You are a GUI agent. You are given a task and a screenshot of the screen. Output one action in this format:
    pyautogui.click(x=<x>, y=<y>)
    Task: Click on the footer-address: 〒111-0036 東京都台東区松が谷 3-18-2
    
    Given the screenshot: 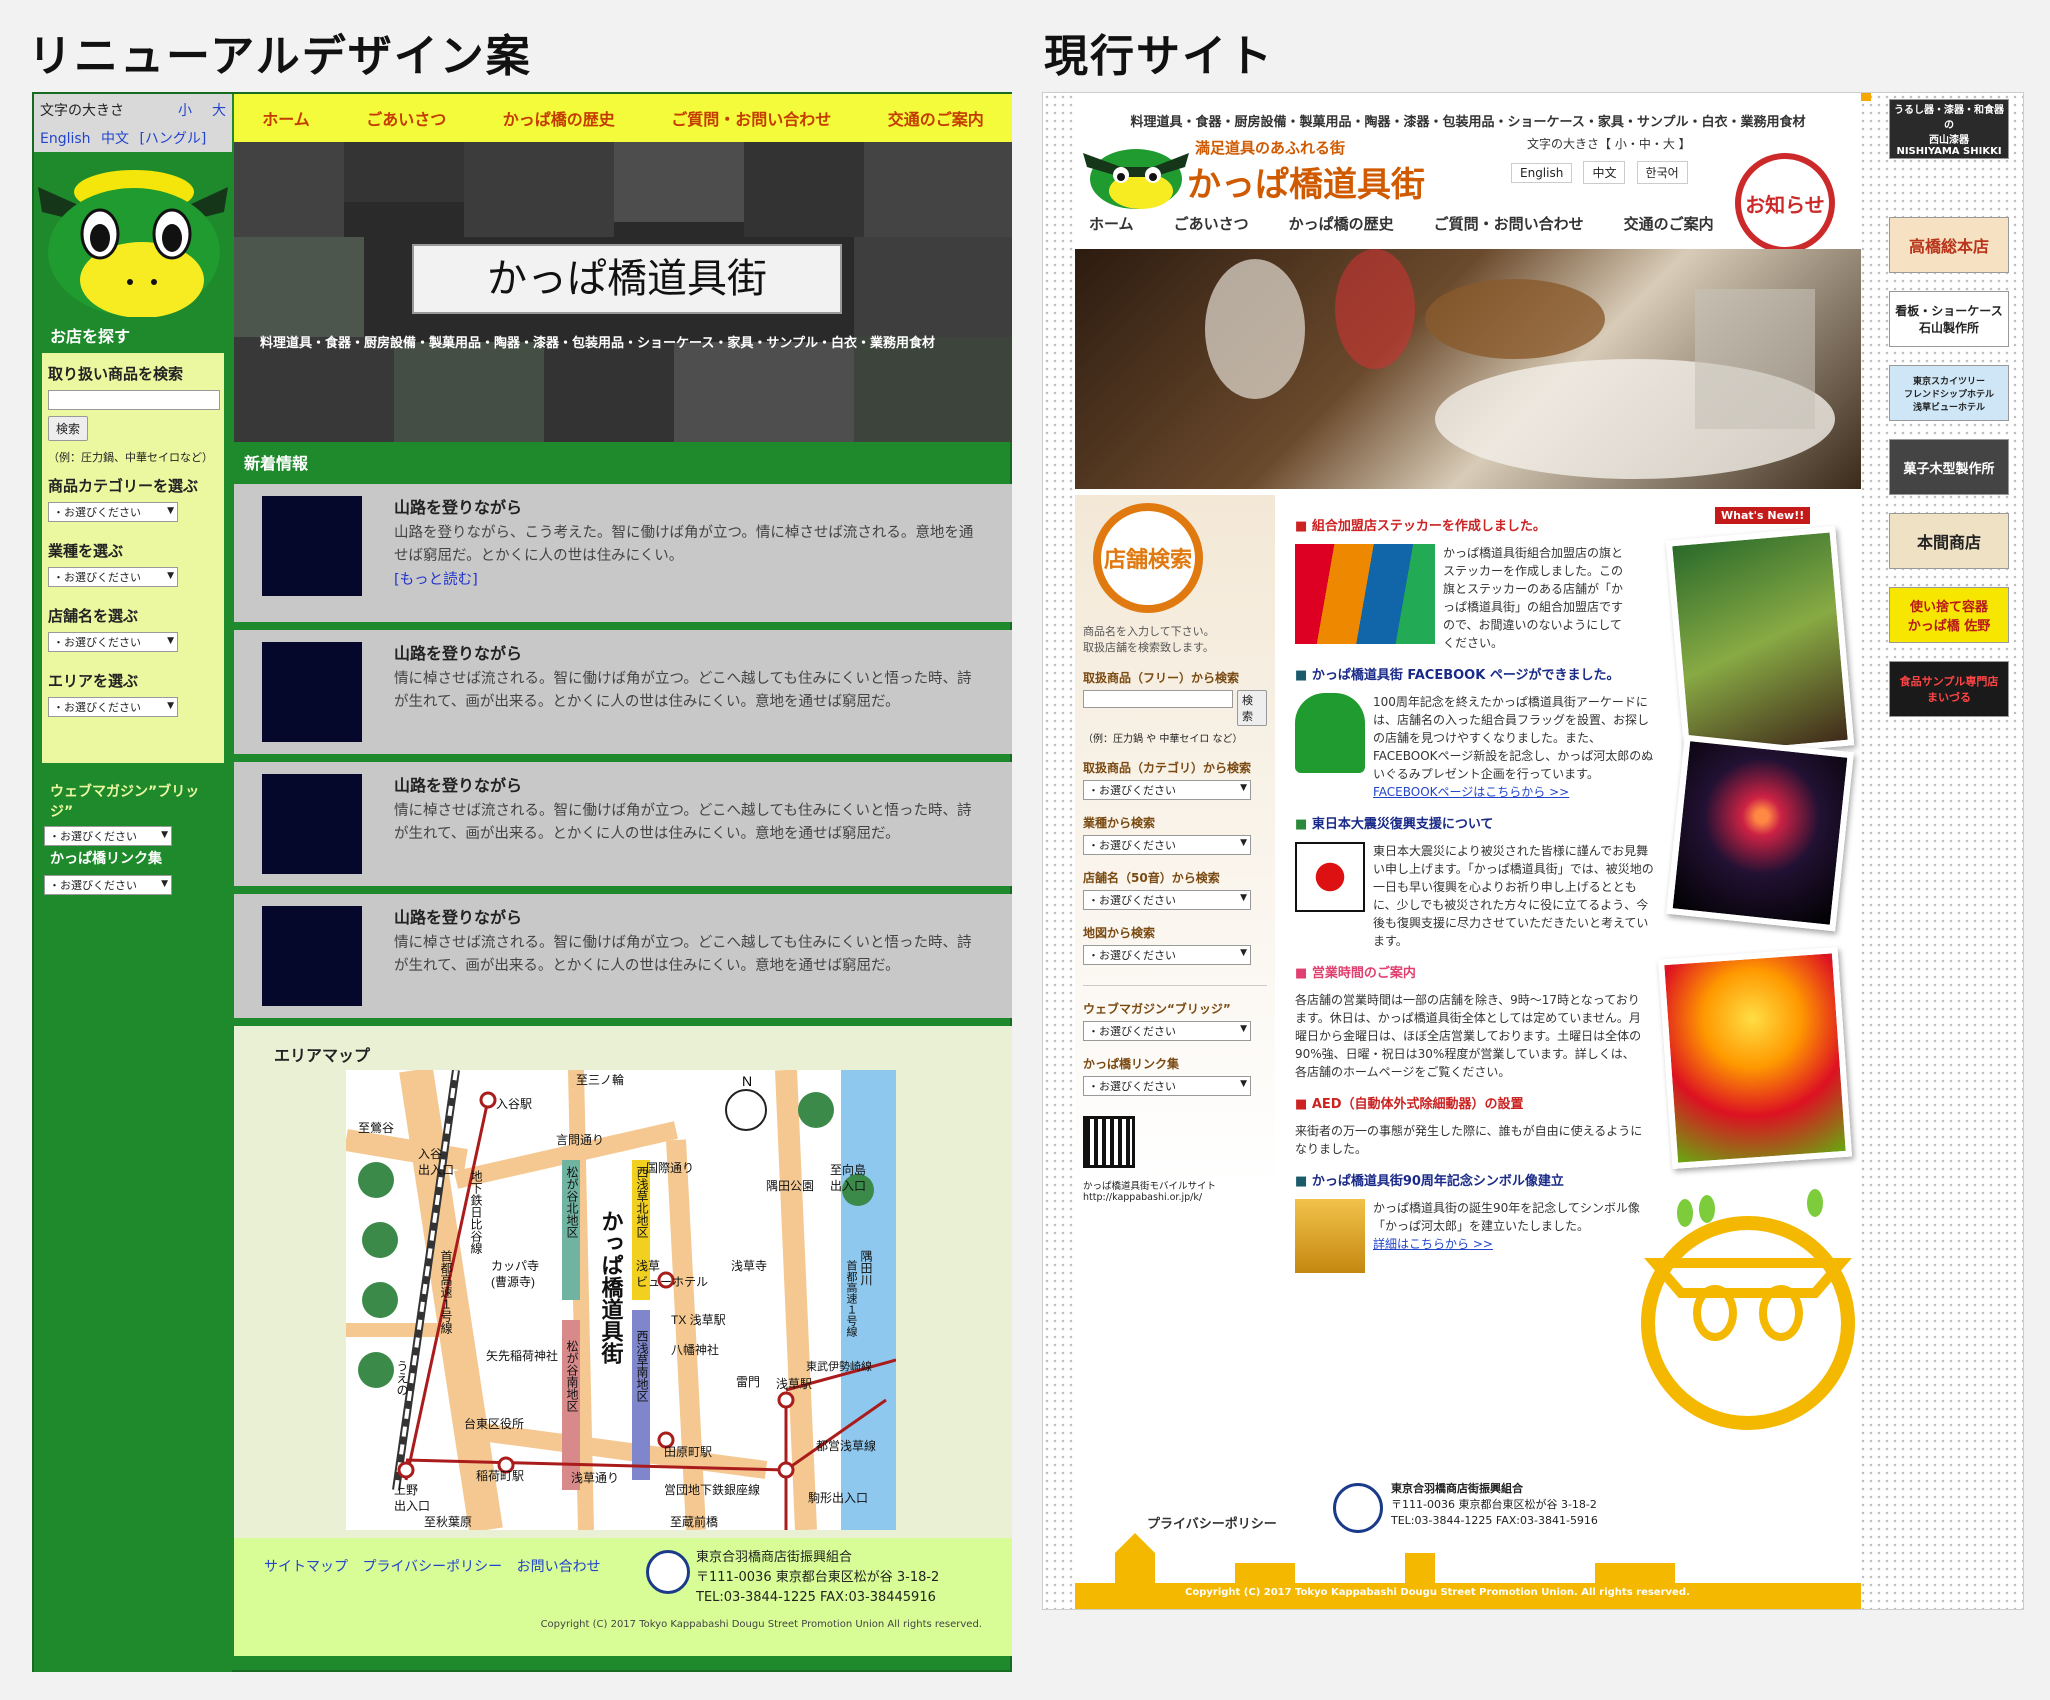 What is the action you would take?
    pyautogui.click(x=818, y=1577)
    